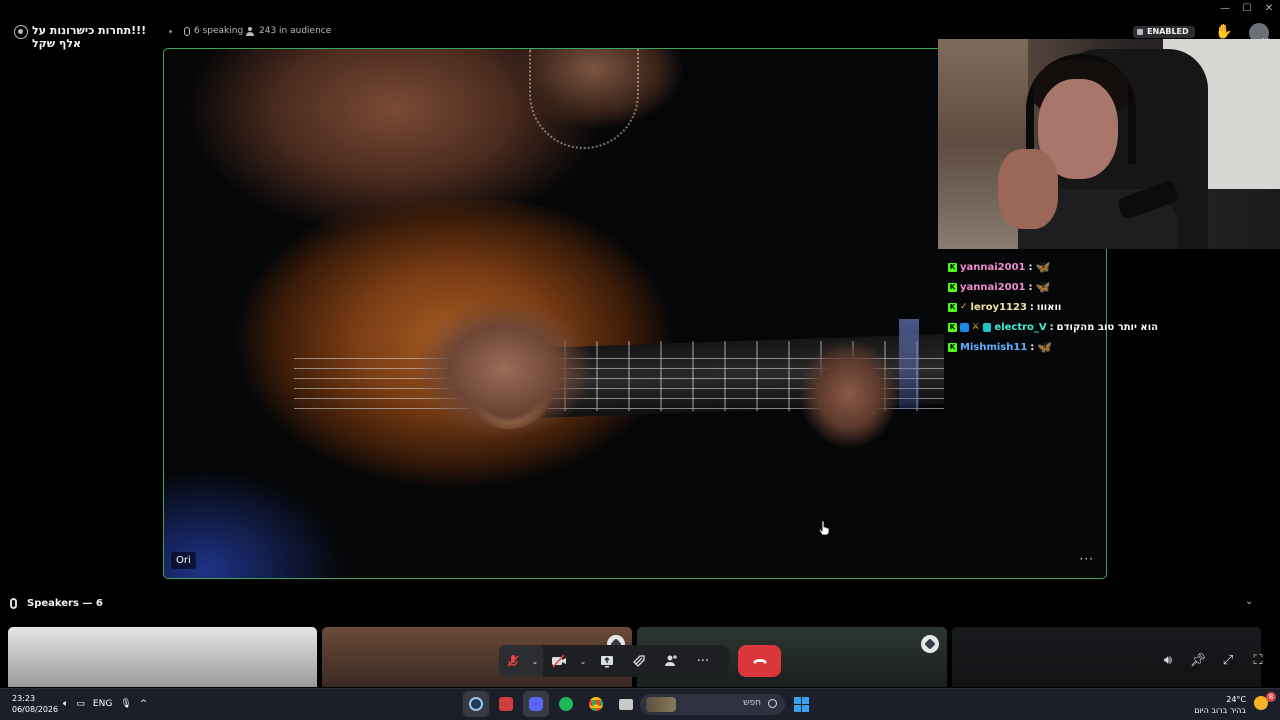 The width and height of the screenshot is (1280, 720). I want to click on speakers-section-header: Speakers — 6, so click(56, 603).